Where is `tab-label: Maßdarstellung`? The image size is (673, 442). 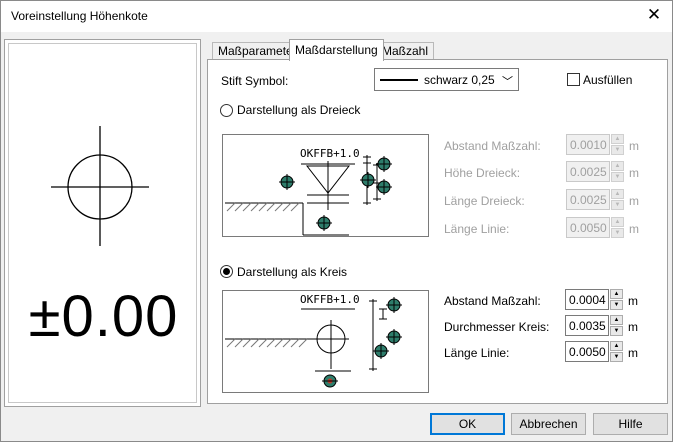
tab-label: Maßdarstellung is located at coordinates (336, 50).